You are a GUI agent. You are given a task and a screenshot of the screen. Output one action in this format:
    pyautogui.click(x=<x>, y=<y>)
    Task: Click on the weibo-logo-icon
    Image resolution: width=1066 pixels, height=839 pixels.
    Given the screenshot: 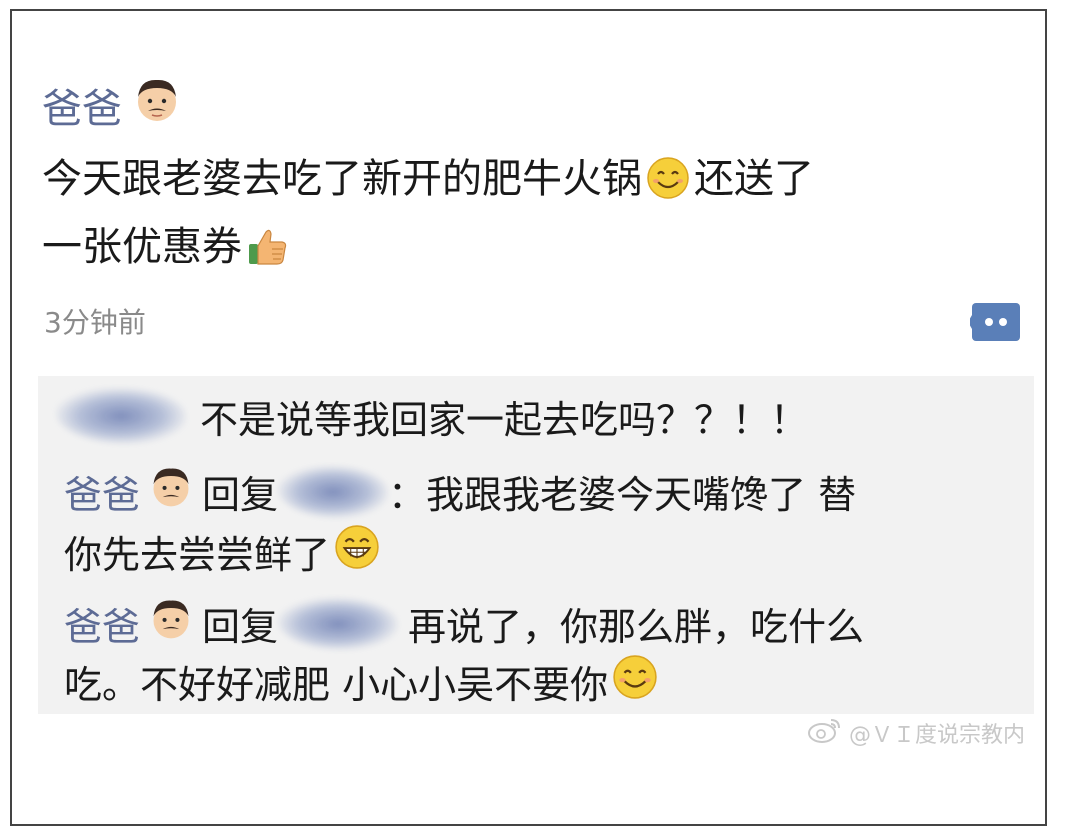 What is the action you would take?
    pyautogui.click(x=825, y=733)
    